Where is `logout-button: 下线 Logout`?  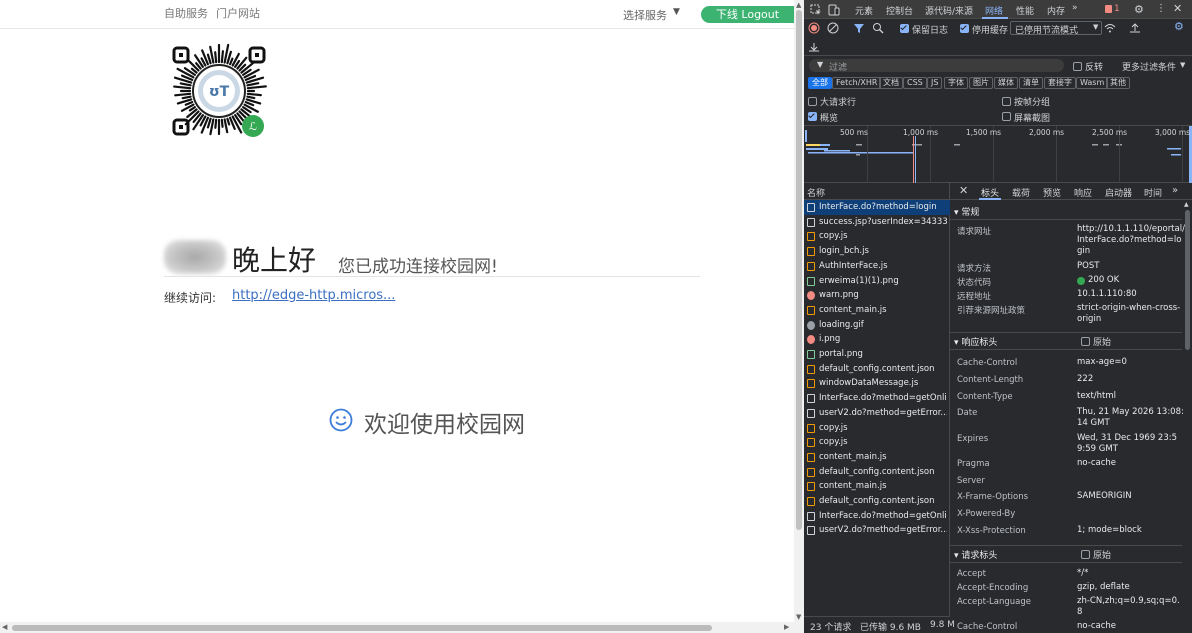
logout-button: 下线 Logout is located at coordinates (747, 14).